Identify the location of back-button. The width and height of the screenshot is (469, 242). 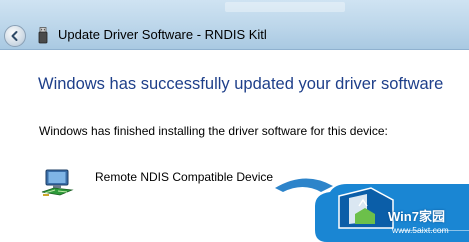
(15, 36).